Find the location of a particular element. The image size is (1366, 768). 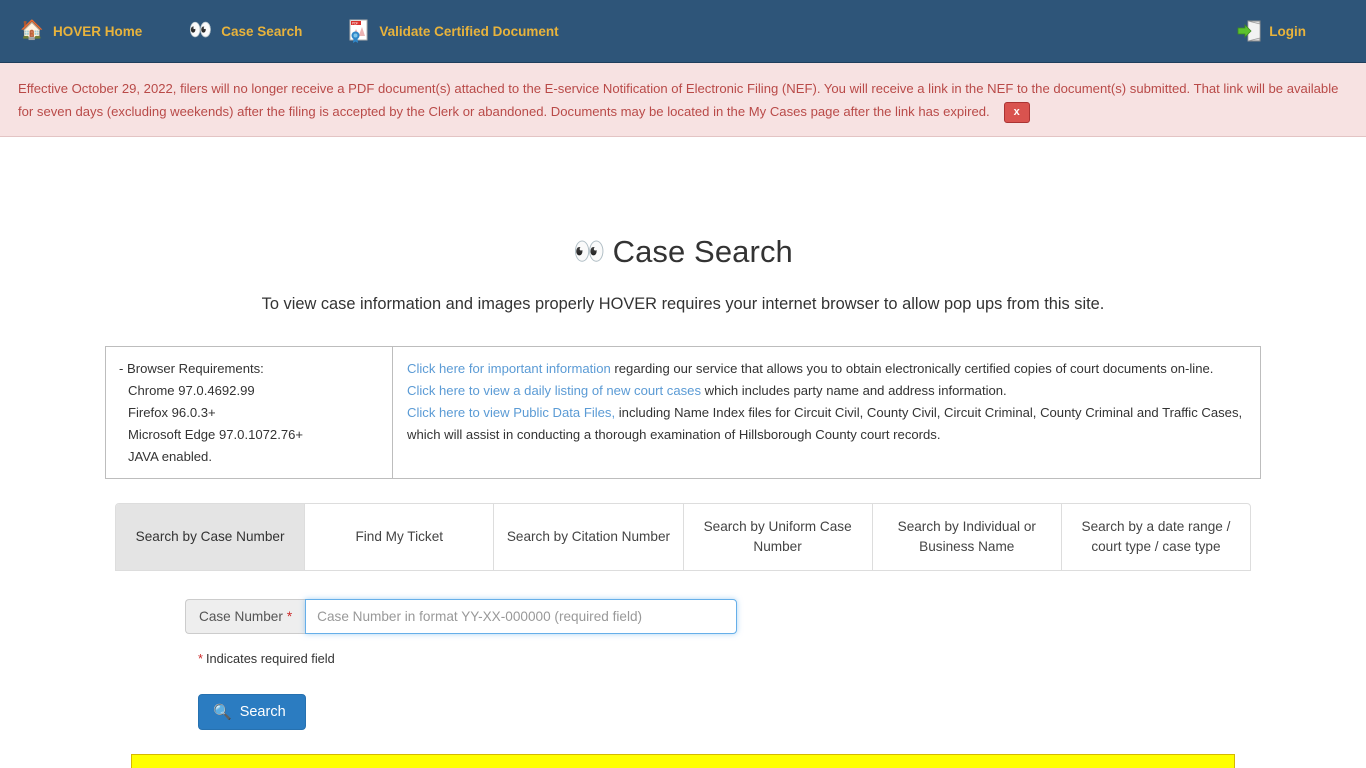

nav-item-label: HOVER Home is located at coordinates (98, 31).